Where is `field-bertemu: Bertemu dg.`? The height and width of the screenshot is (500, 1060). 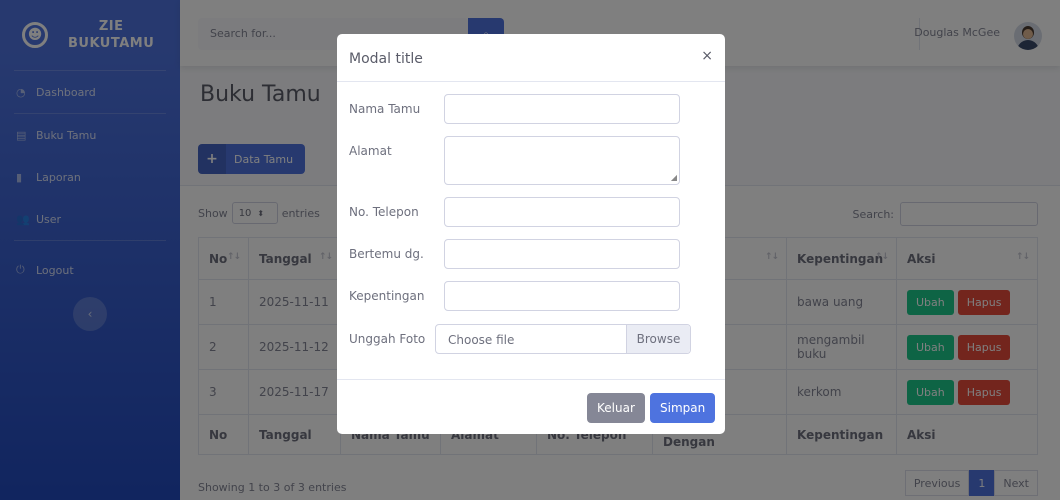
field-bertemu: Bertemu dg. is located at coordinates (514, 254).